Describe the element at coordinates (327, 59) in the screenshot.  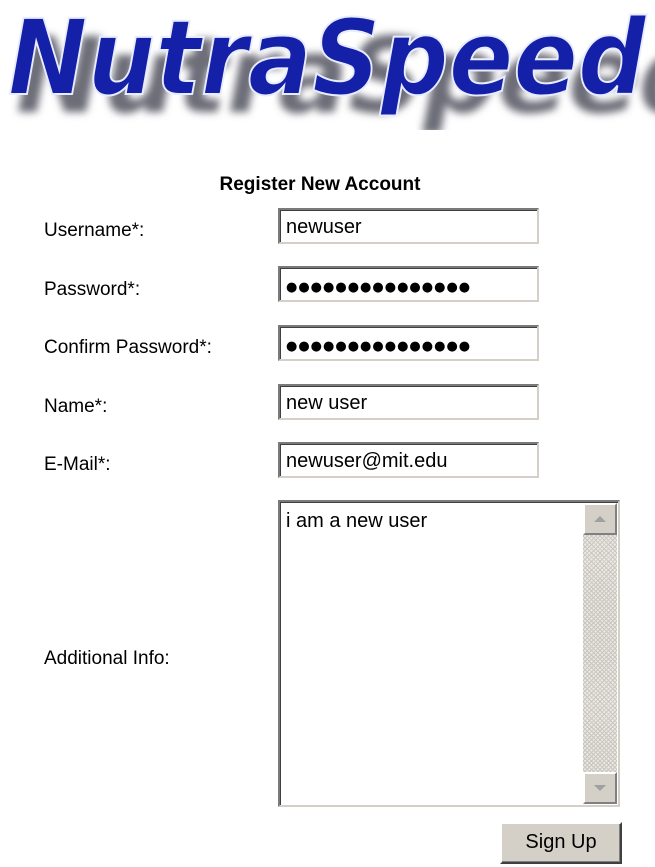
I see `logo-text: NutraSpeed` at that location.